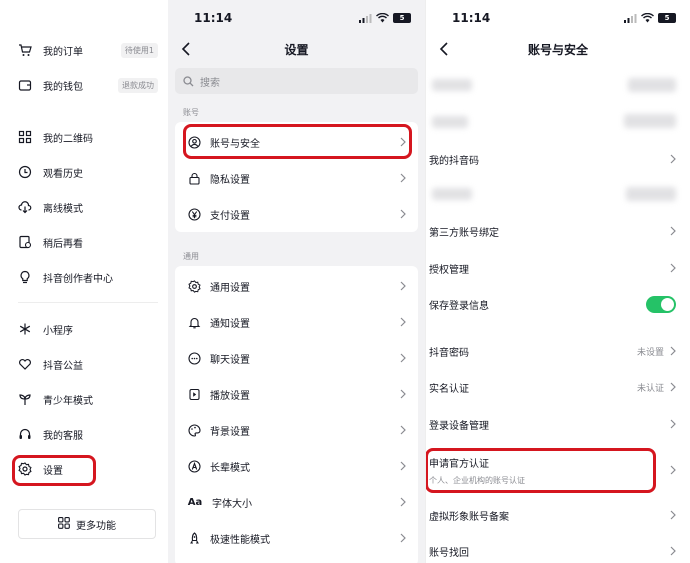 The width and height of the screenshot is (690, 563). Describe the element at coordinates (25, 329) in the screenshot. I see `asterisk-icon` at that location.